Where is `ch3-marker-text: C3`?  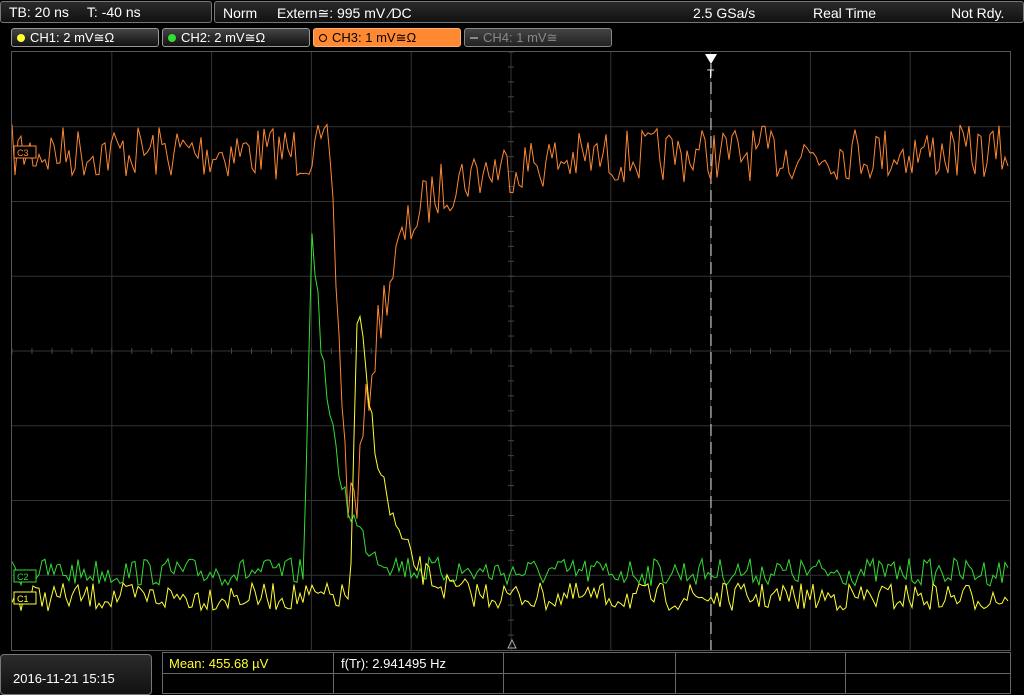
ch3-marker-text: C3 is located at coordinates (23, 153).